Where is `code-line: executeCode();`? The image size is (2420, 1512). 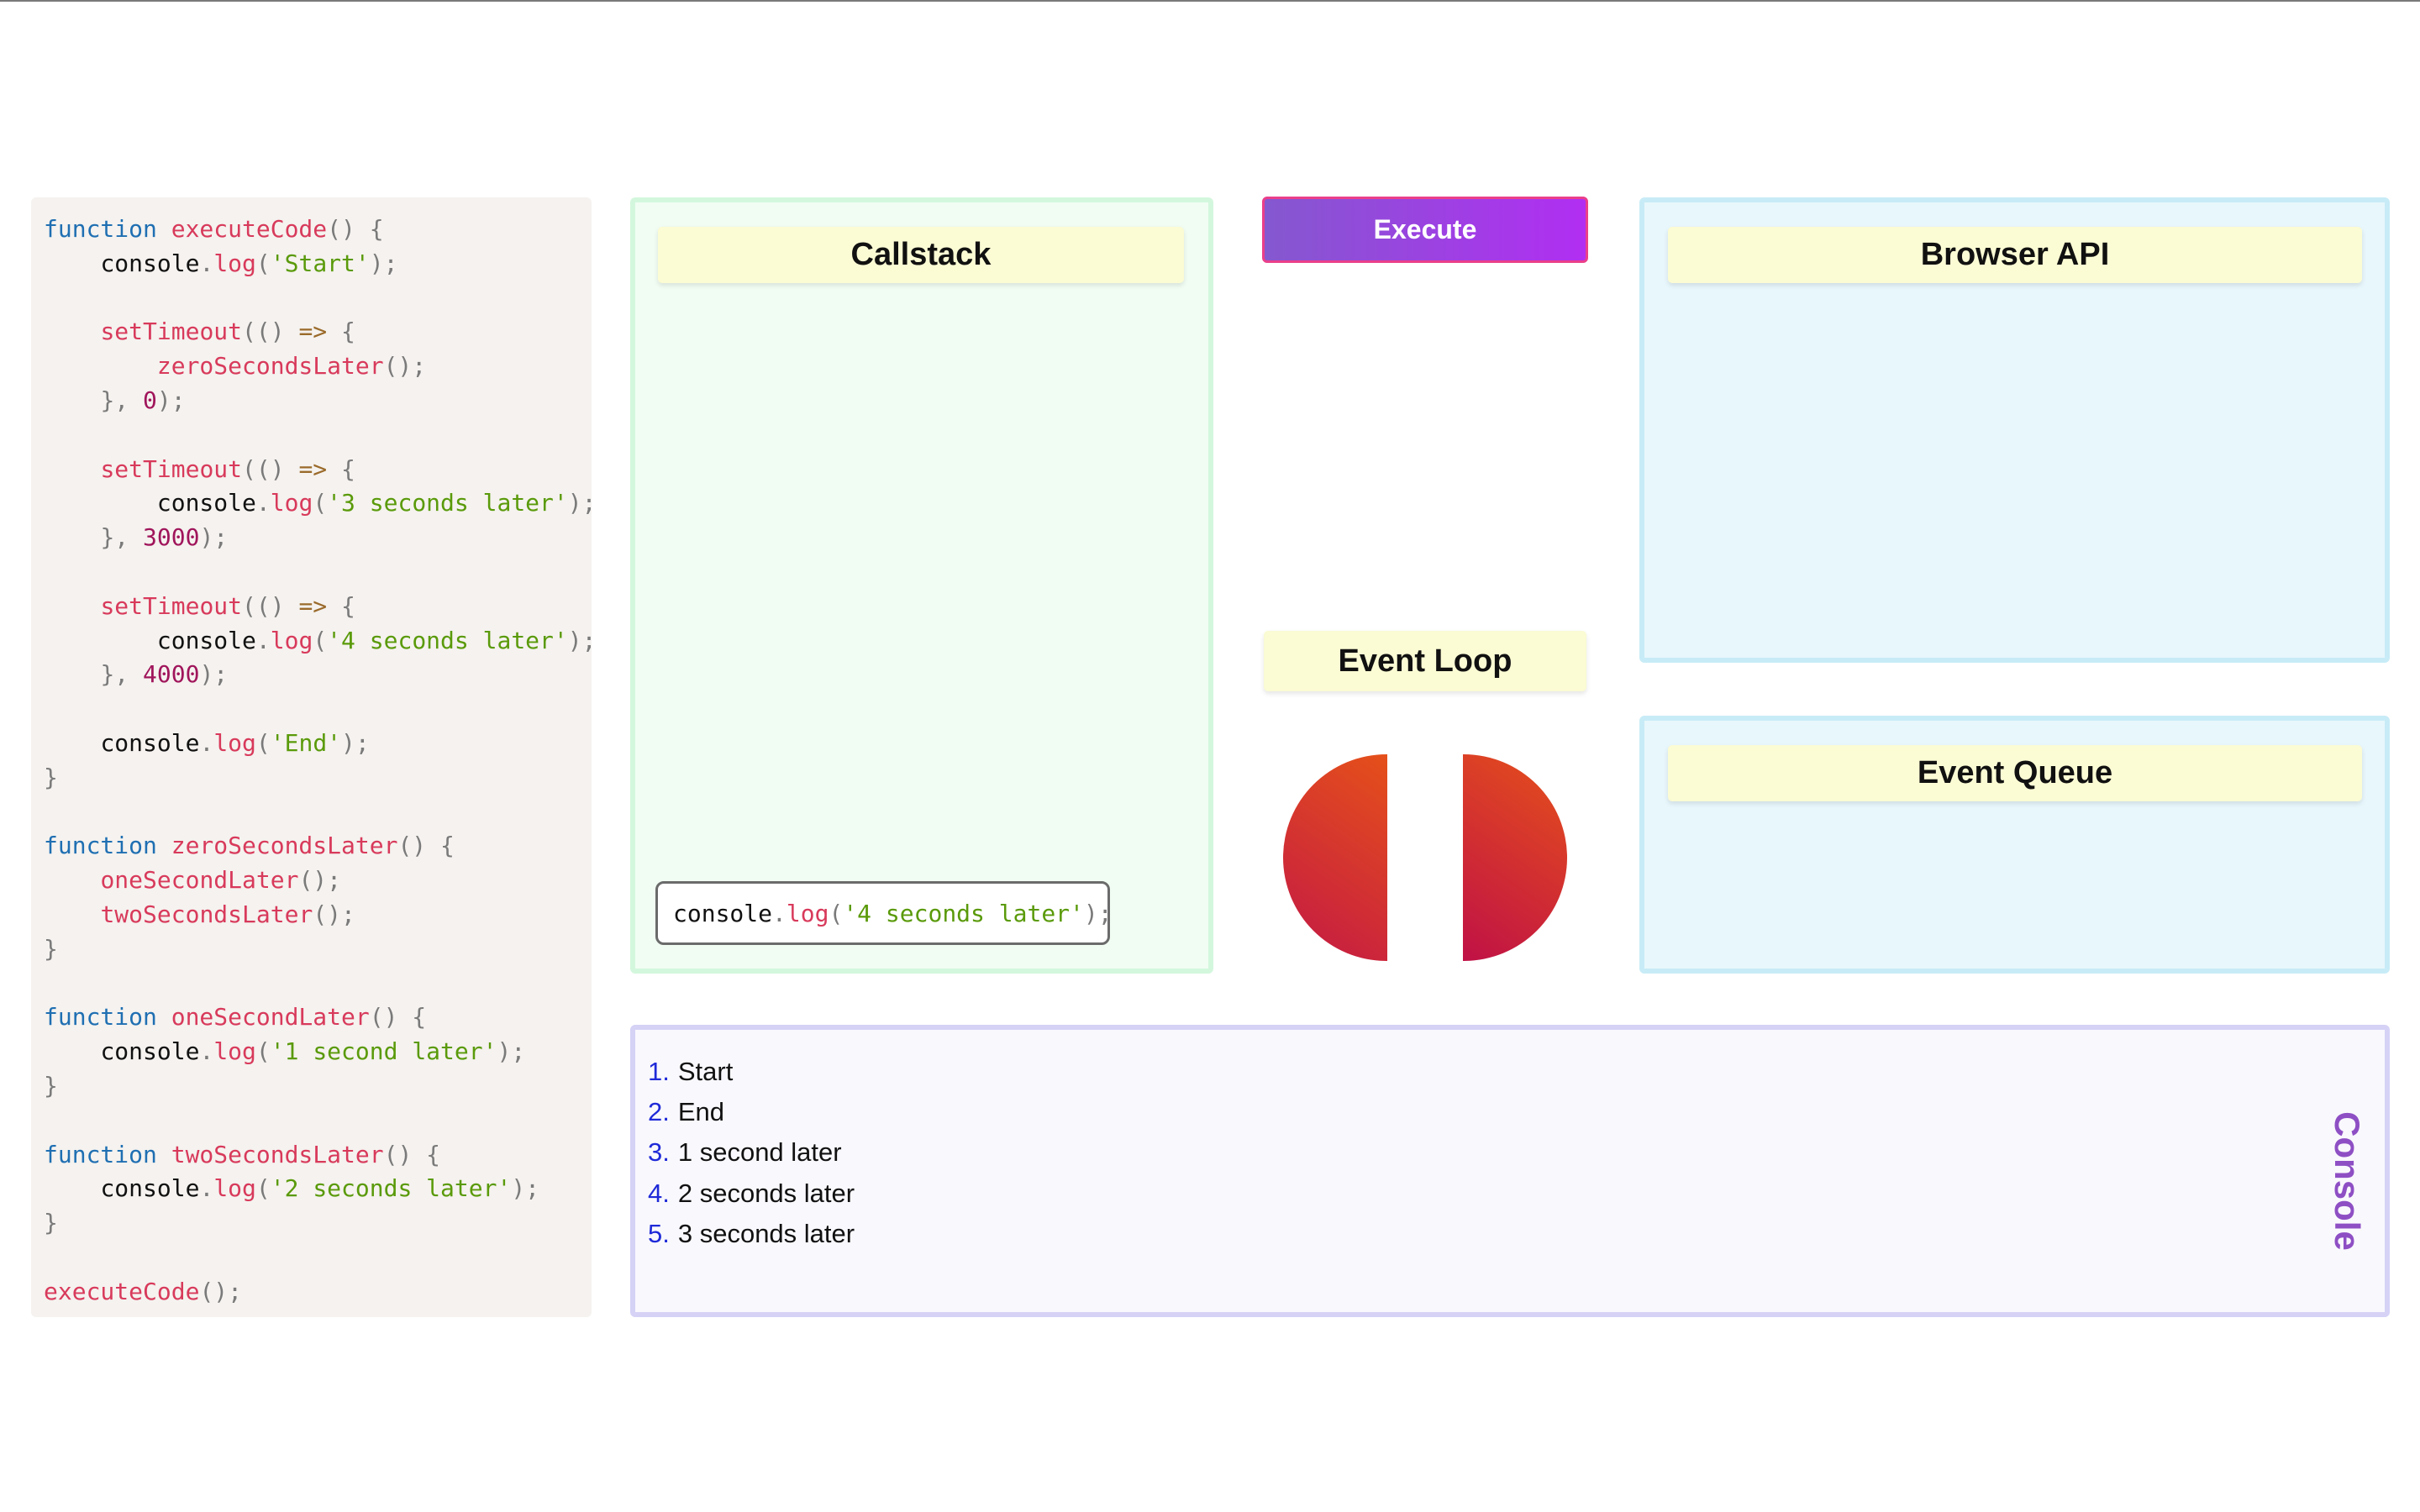
code-line: executeCode(); is located at coordinates (318, 1292).